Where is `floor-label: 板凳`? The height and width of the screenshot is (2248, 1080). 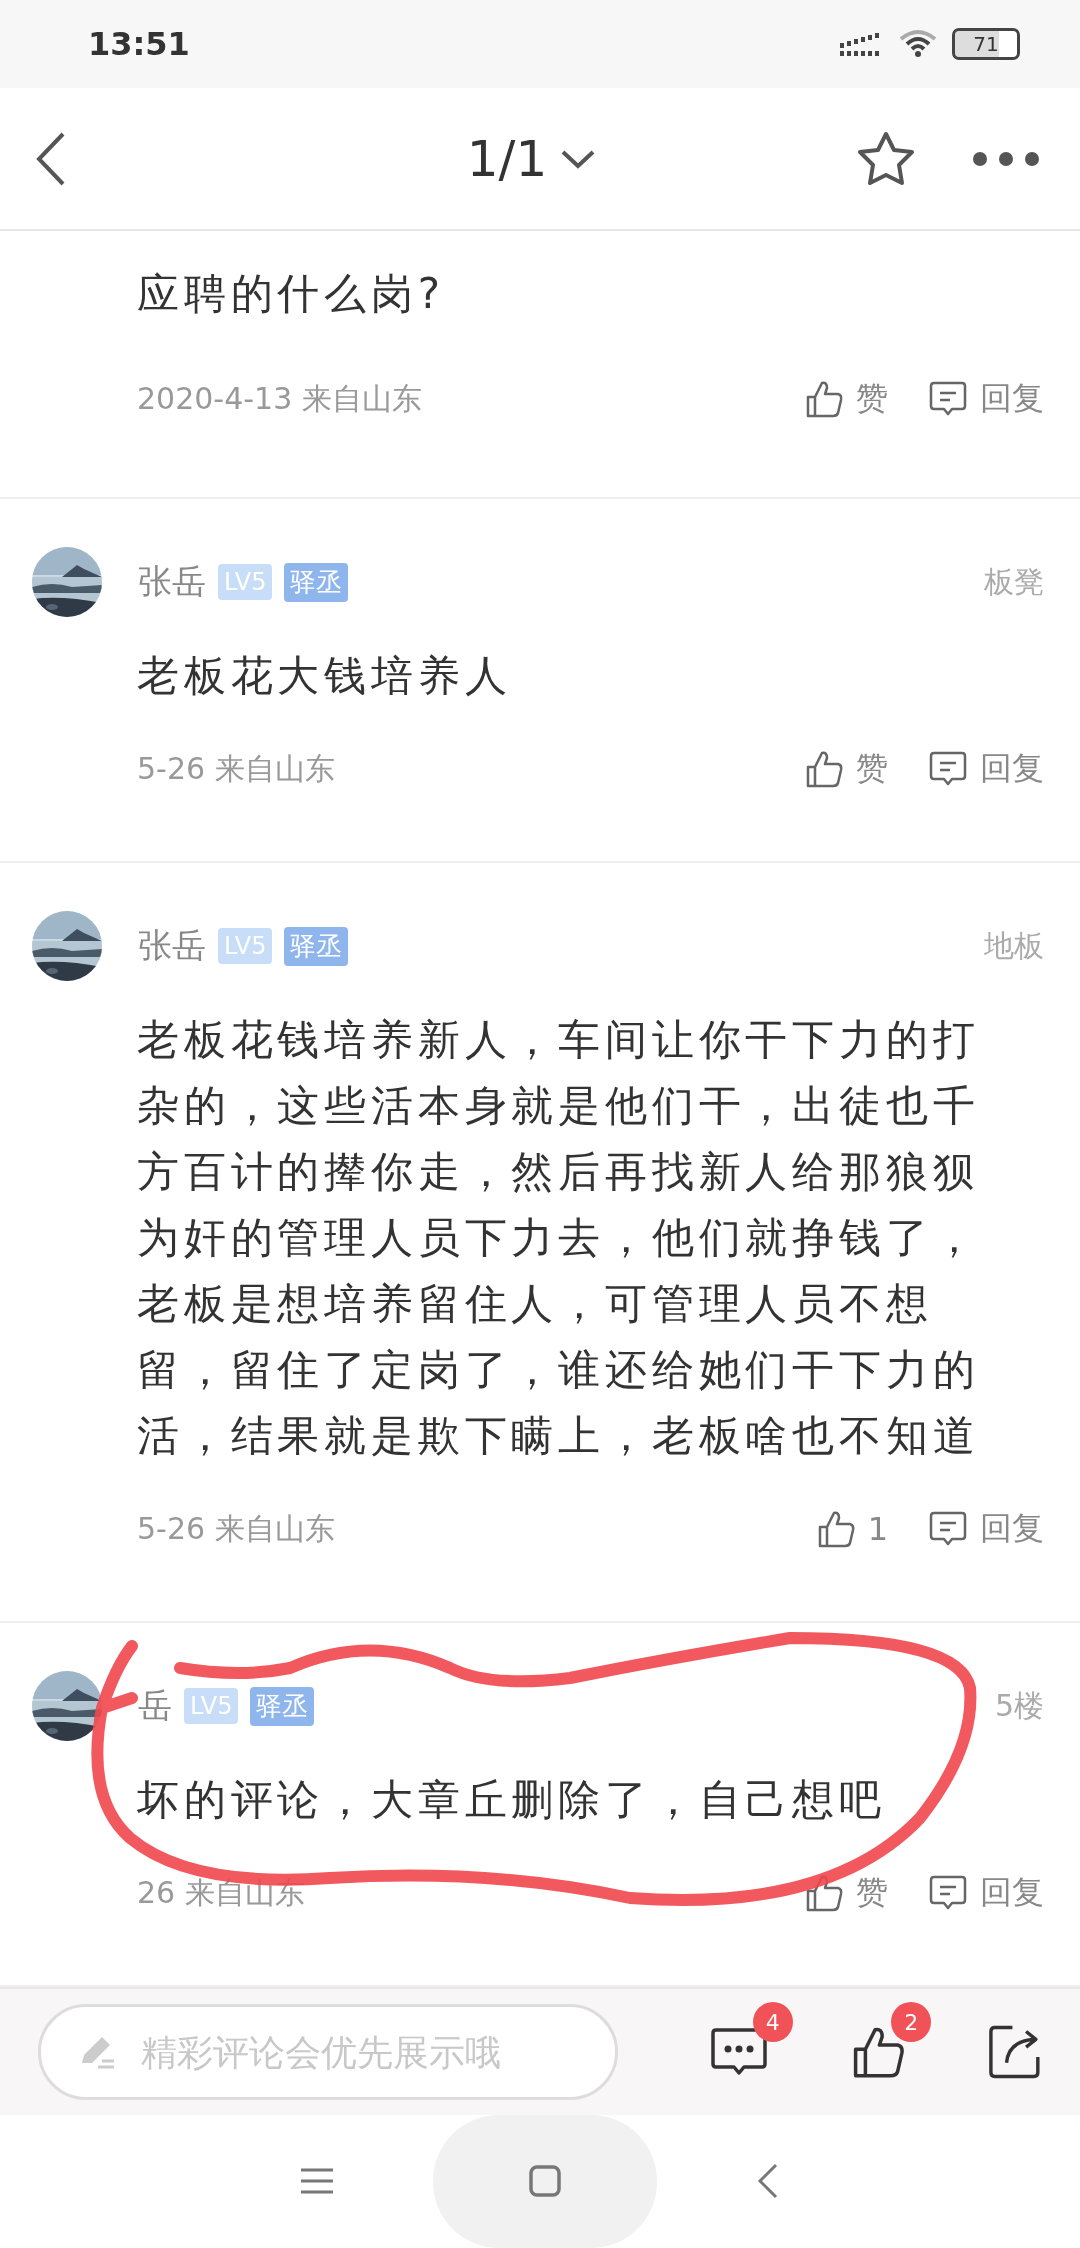
floor-label: 板凳 is located at coordinates (1014, 581).